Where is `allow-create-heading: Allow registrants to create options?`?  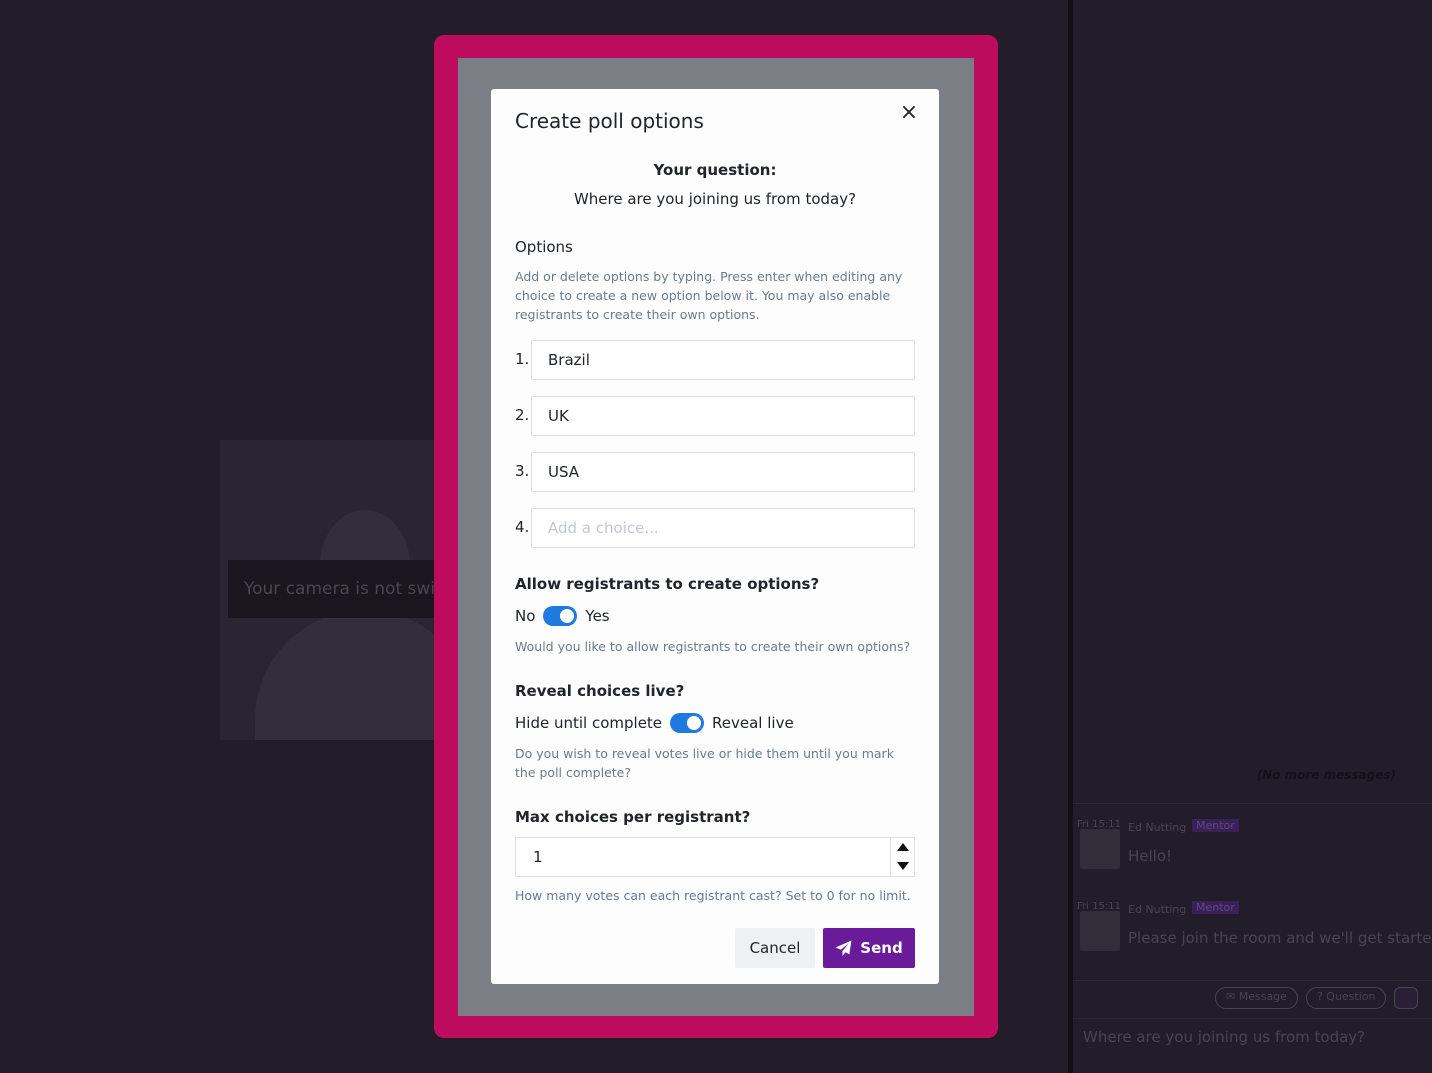
allow-create-heading: Allow registrants to create options? is located at coordinates (667, 584).